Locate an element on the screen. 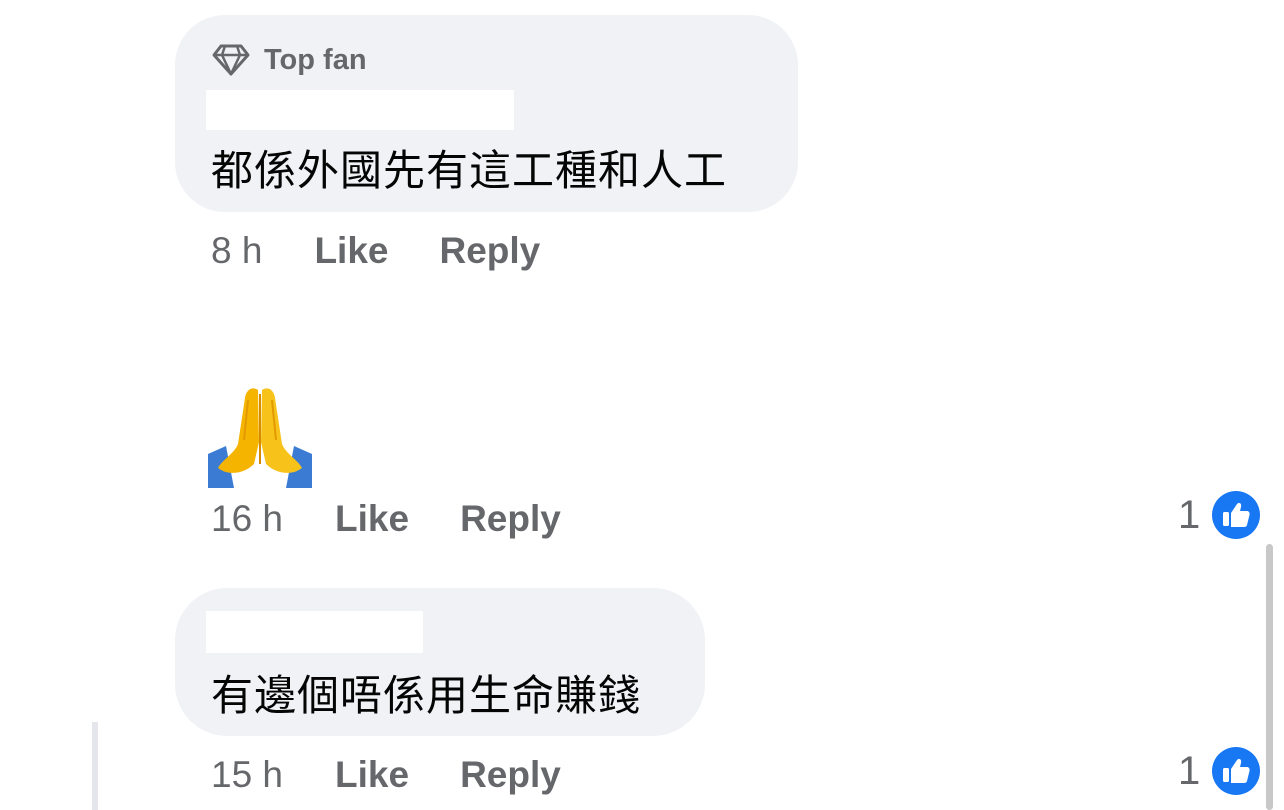 The height and width of the screenshot is (810, 1284). thread-line is located at coordinates (95, 766).